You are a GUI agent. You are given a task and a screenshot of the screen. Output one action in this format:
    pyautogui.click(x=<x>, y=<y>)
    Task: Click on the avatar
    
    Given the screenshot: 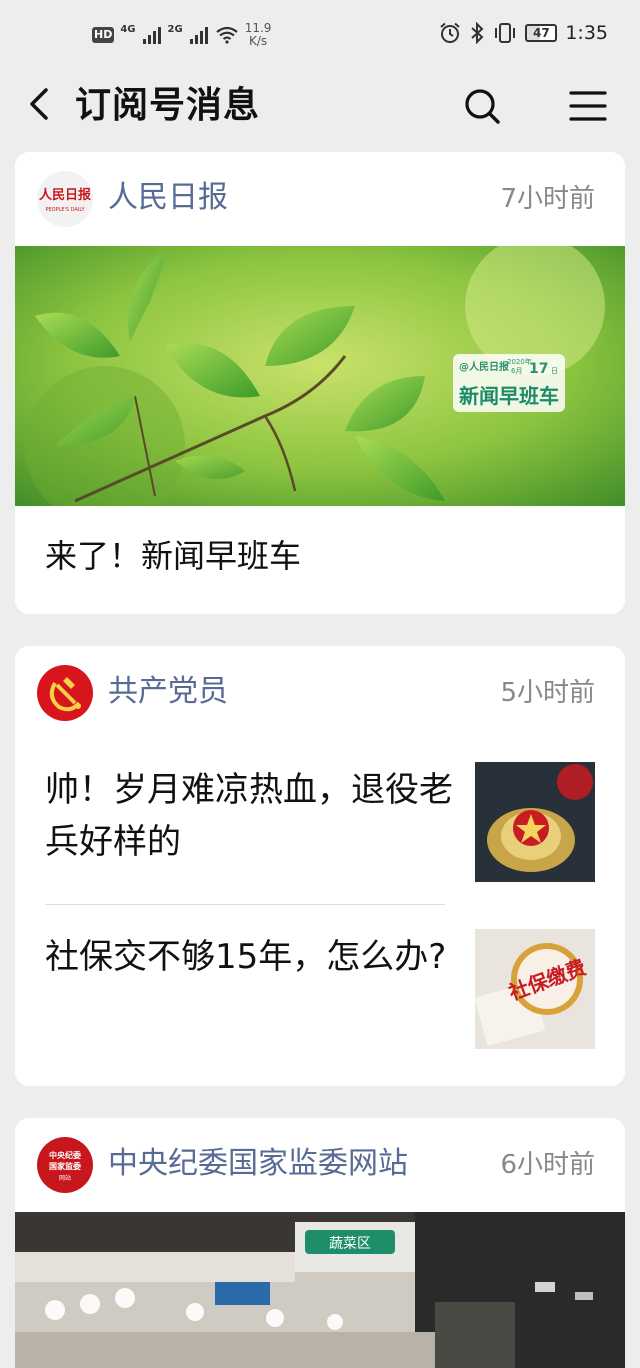 What is the action you would take?
    pyautogui.click(x=65, y=693)
    